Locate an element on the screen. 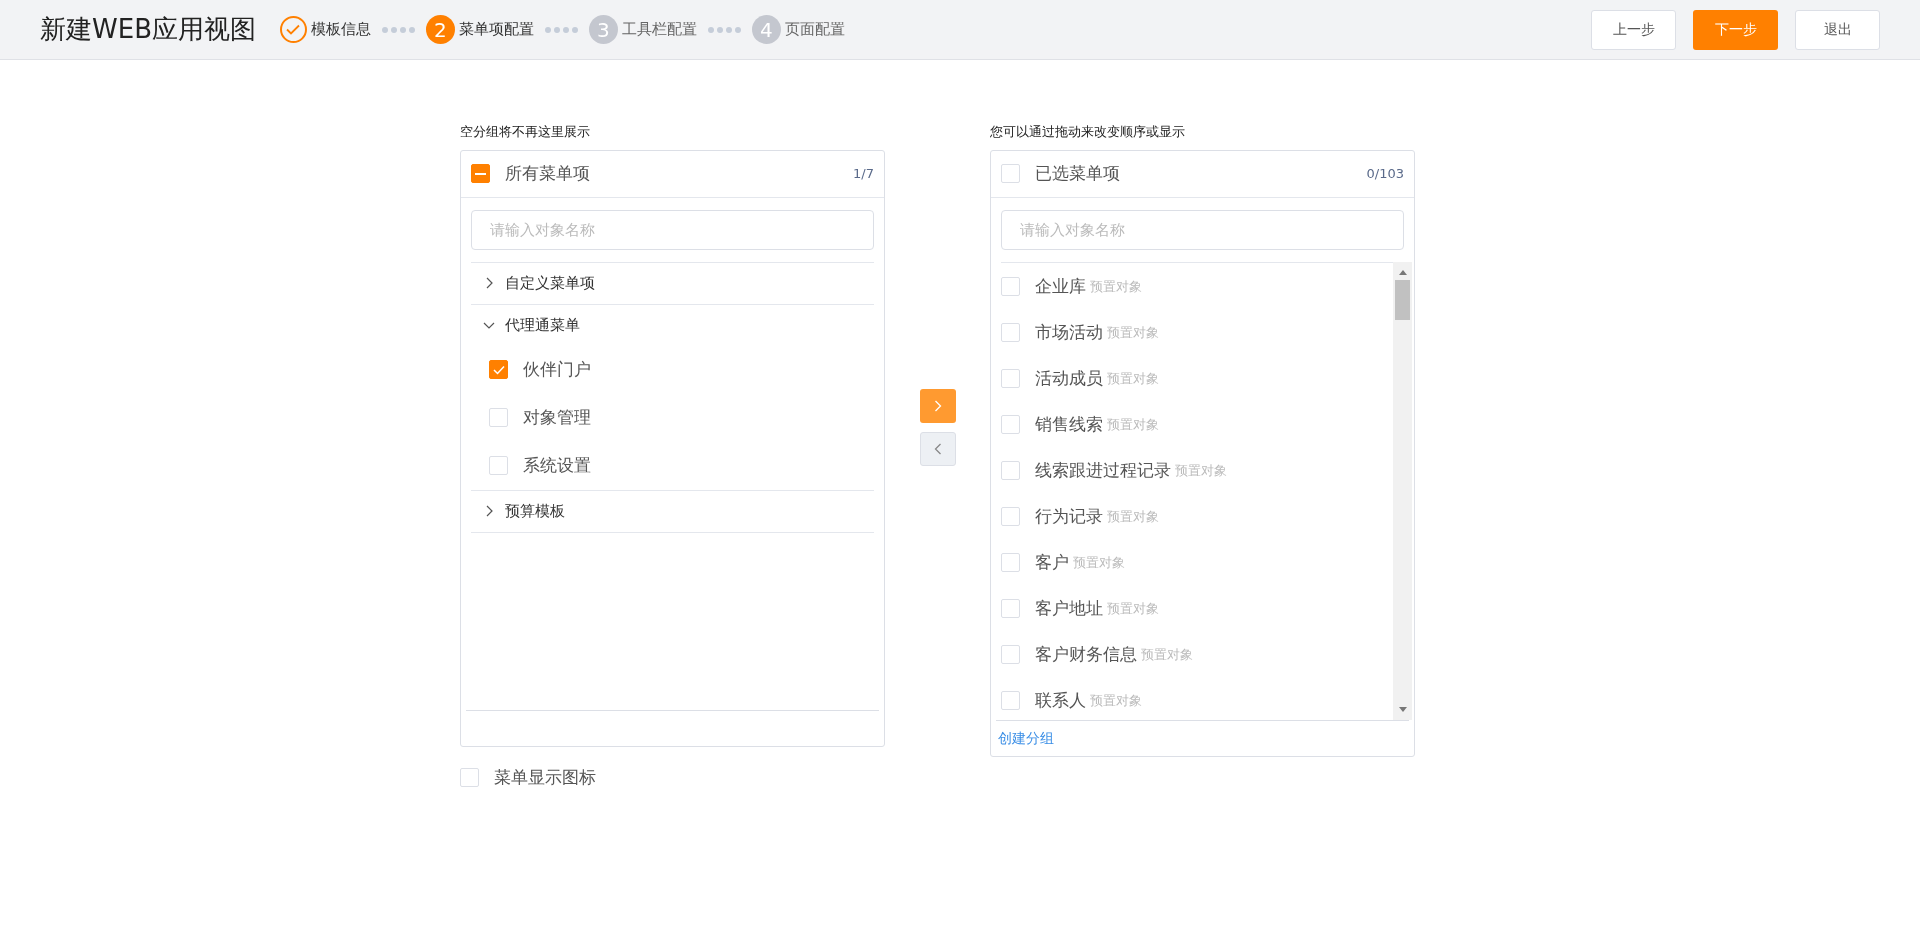 The height and width of the screenshot is (948, 1920). tree-group: 预算模板 is located at coordinates (672, 511).